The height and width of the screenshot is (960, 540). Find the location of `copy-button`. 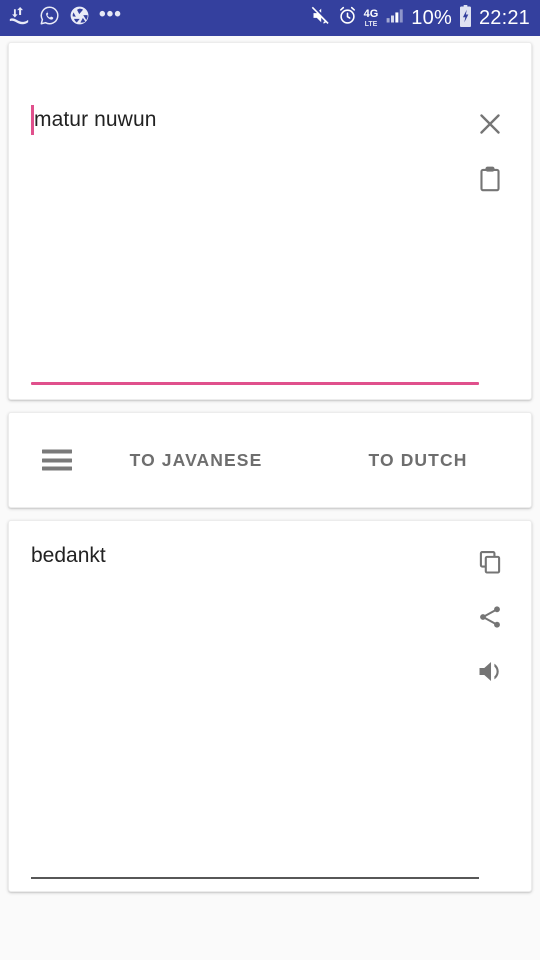

copy-button is located at coordinates (490, 564).